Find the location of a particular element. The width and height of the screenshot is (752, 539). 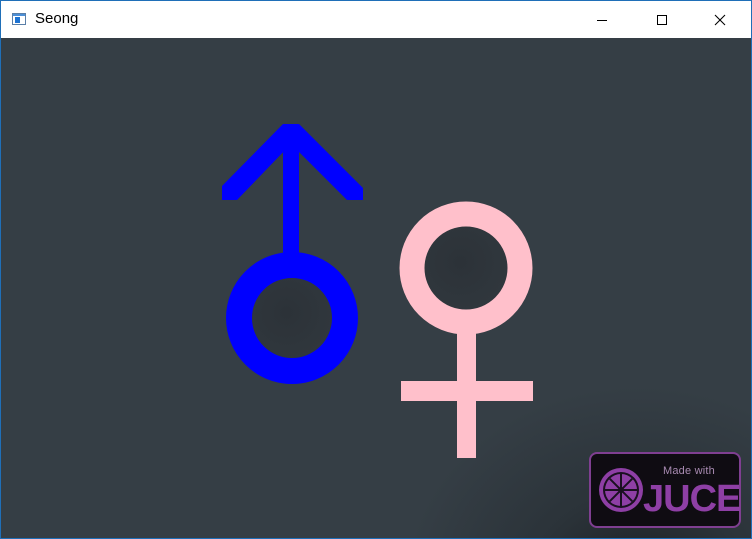

female-symbol is located at coordinates (466, 329).